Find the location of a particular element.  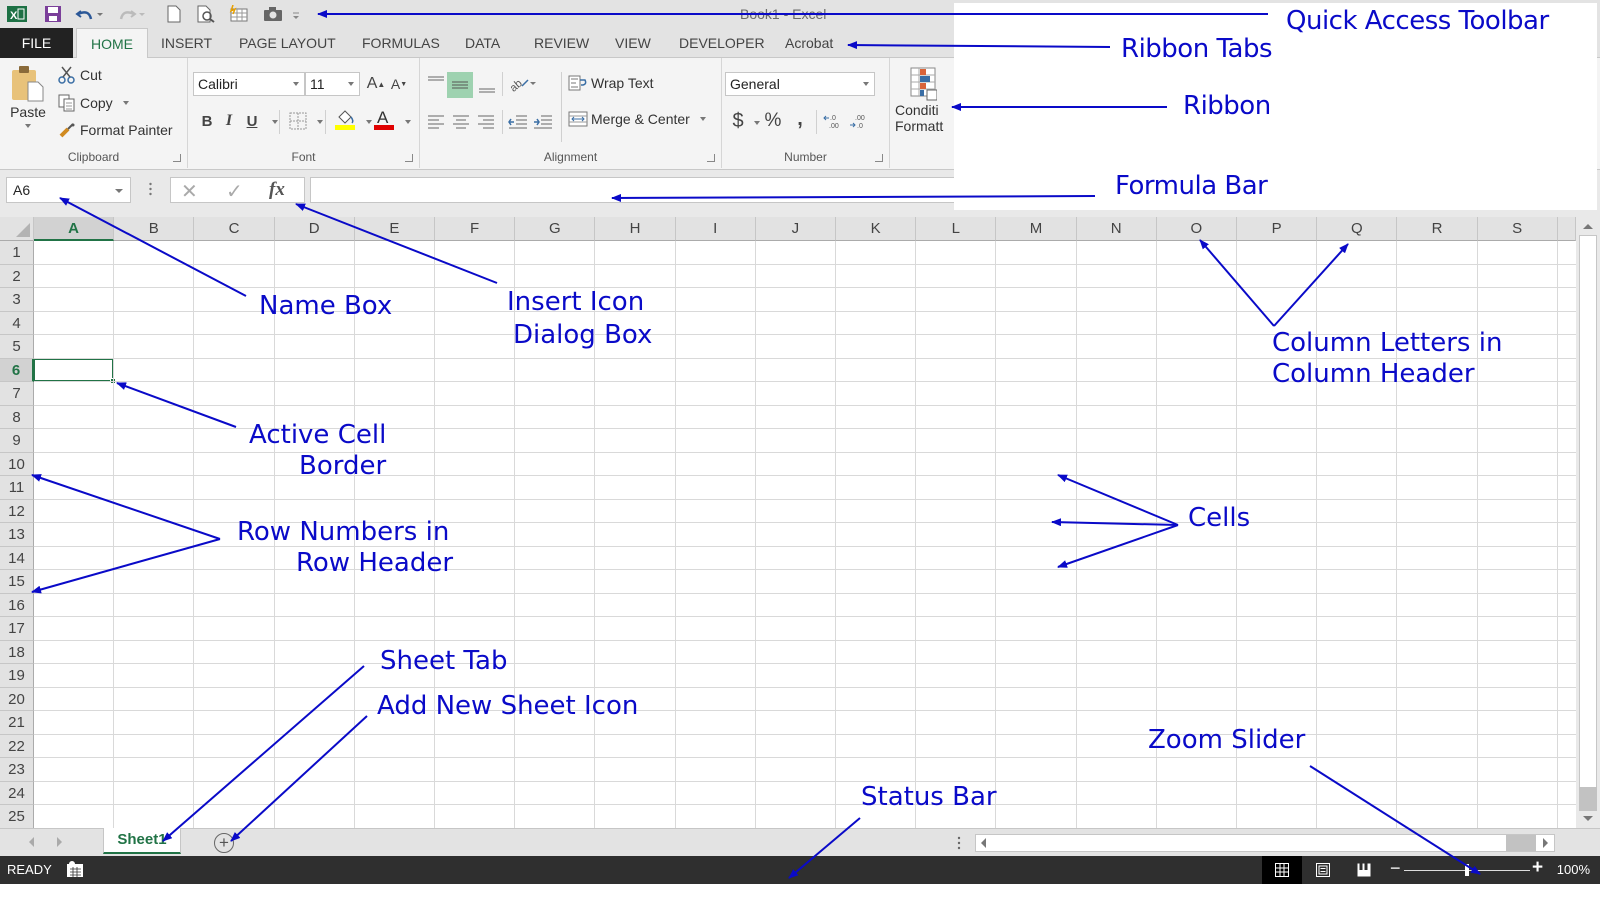

row-header-3: 3 is located at coordinates (17, 300).